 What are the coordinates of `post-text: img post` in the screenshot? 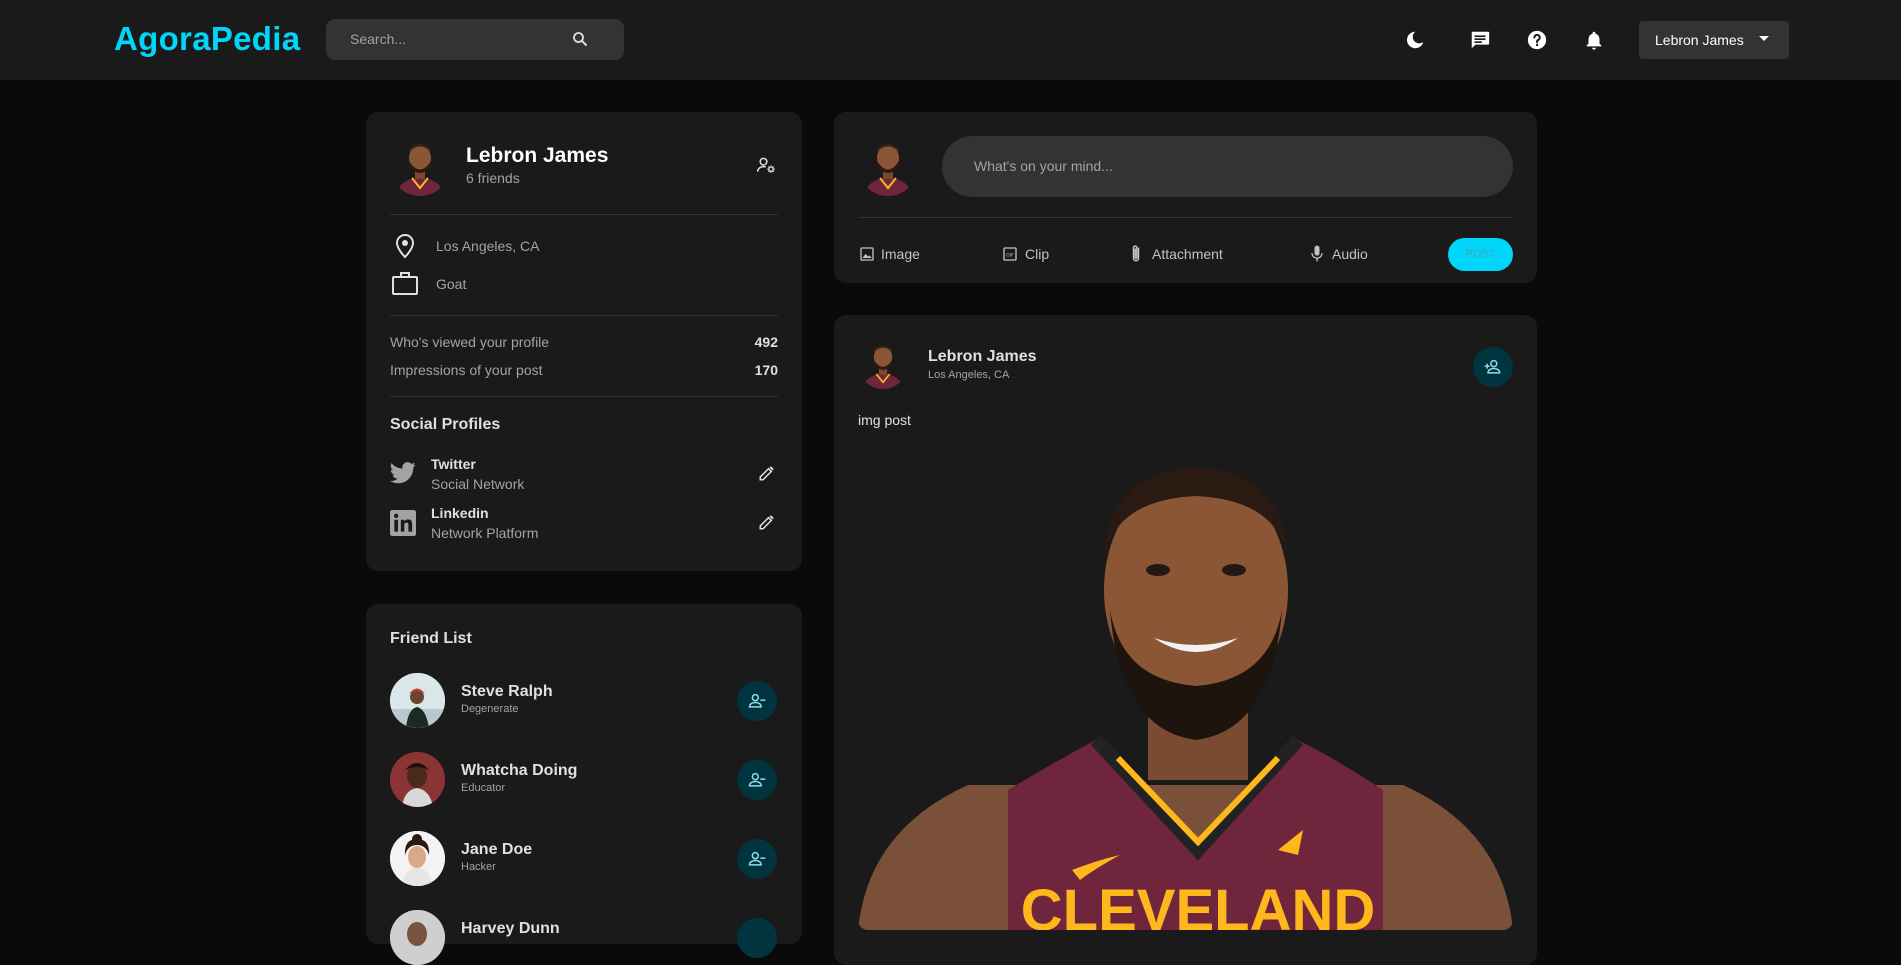 It's located at (884, 420).